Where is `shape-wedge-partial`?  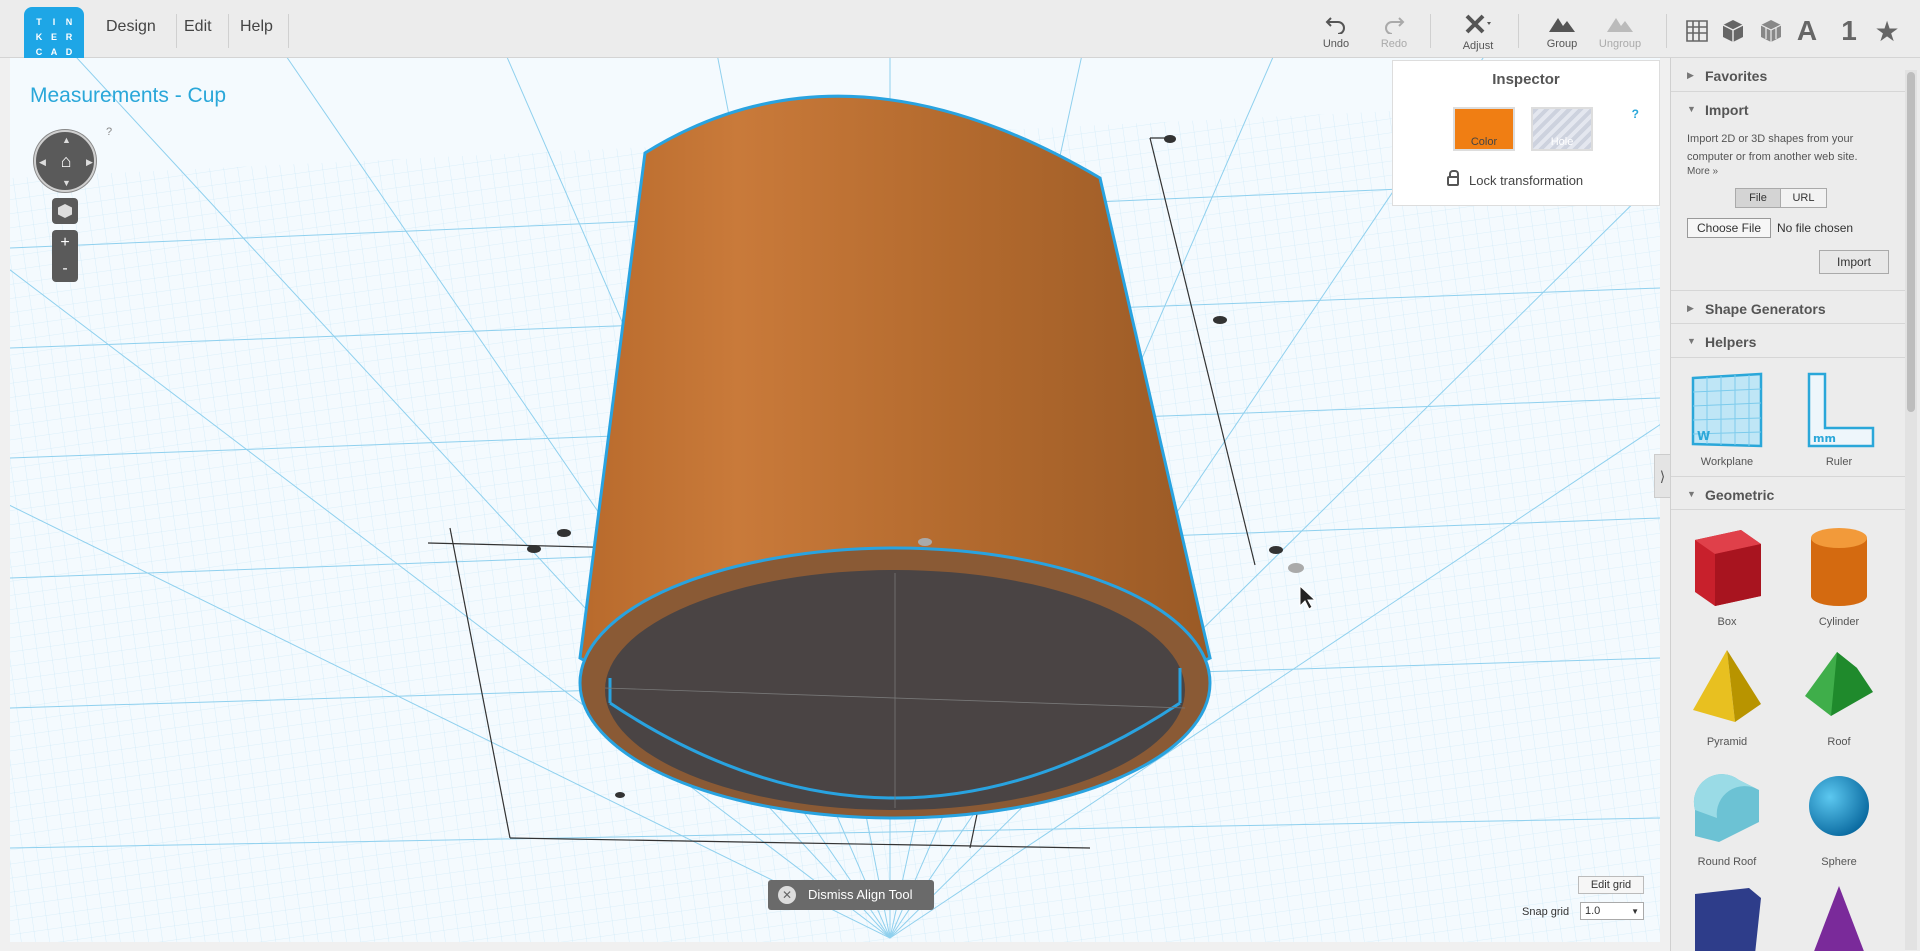
shape-wedge-partial is located at coordinates (1727, 917).